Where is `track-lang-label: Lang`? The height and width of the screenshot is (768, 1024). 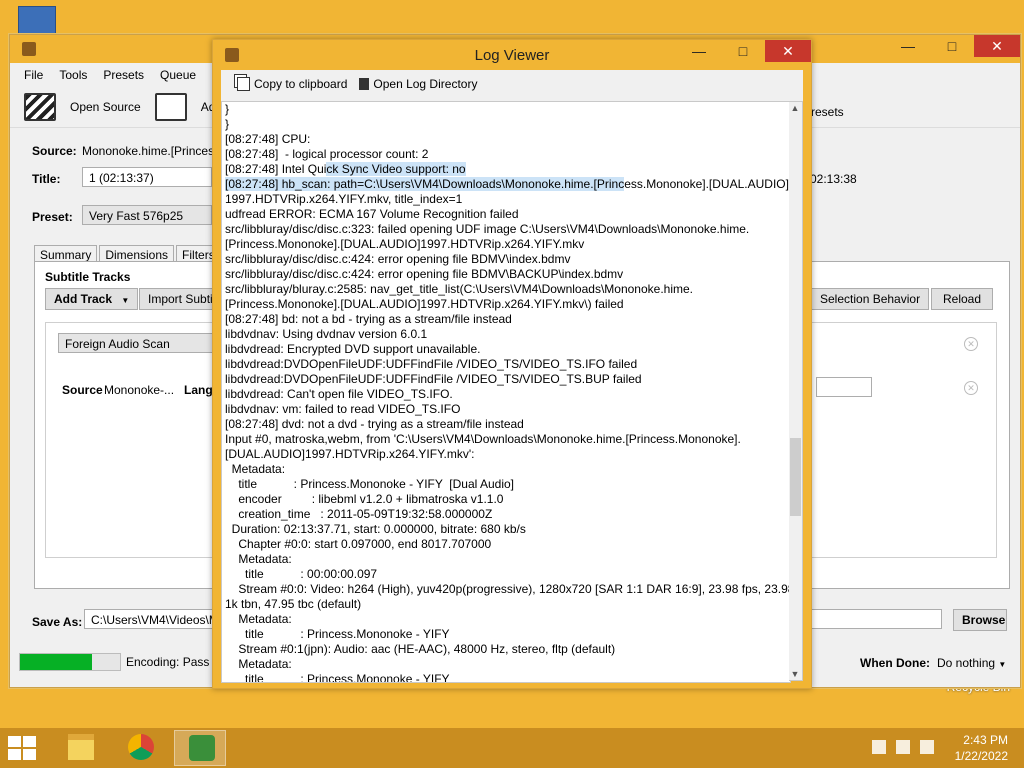 track-lang-label: Lang is located at coordinates (198, 390).